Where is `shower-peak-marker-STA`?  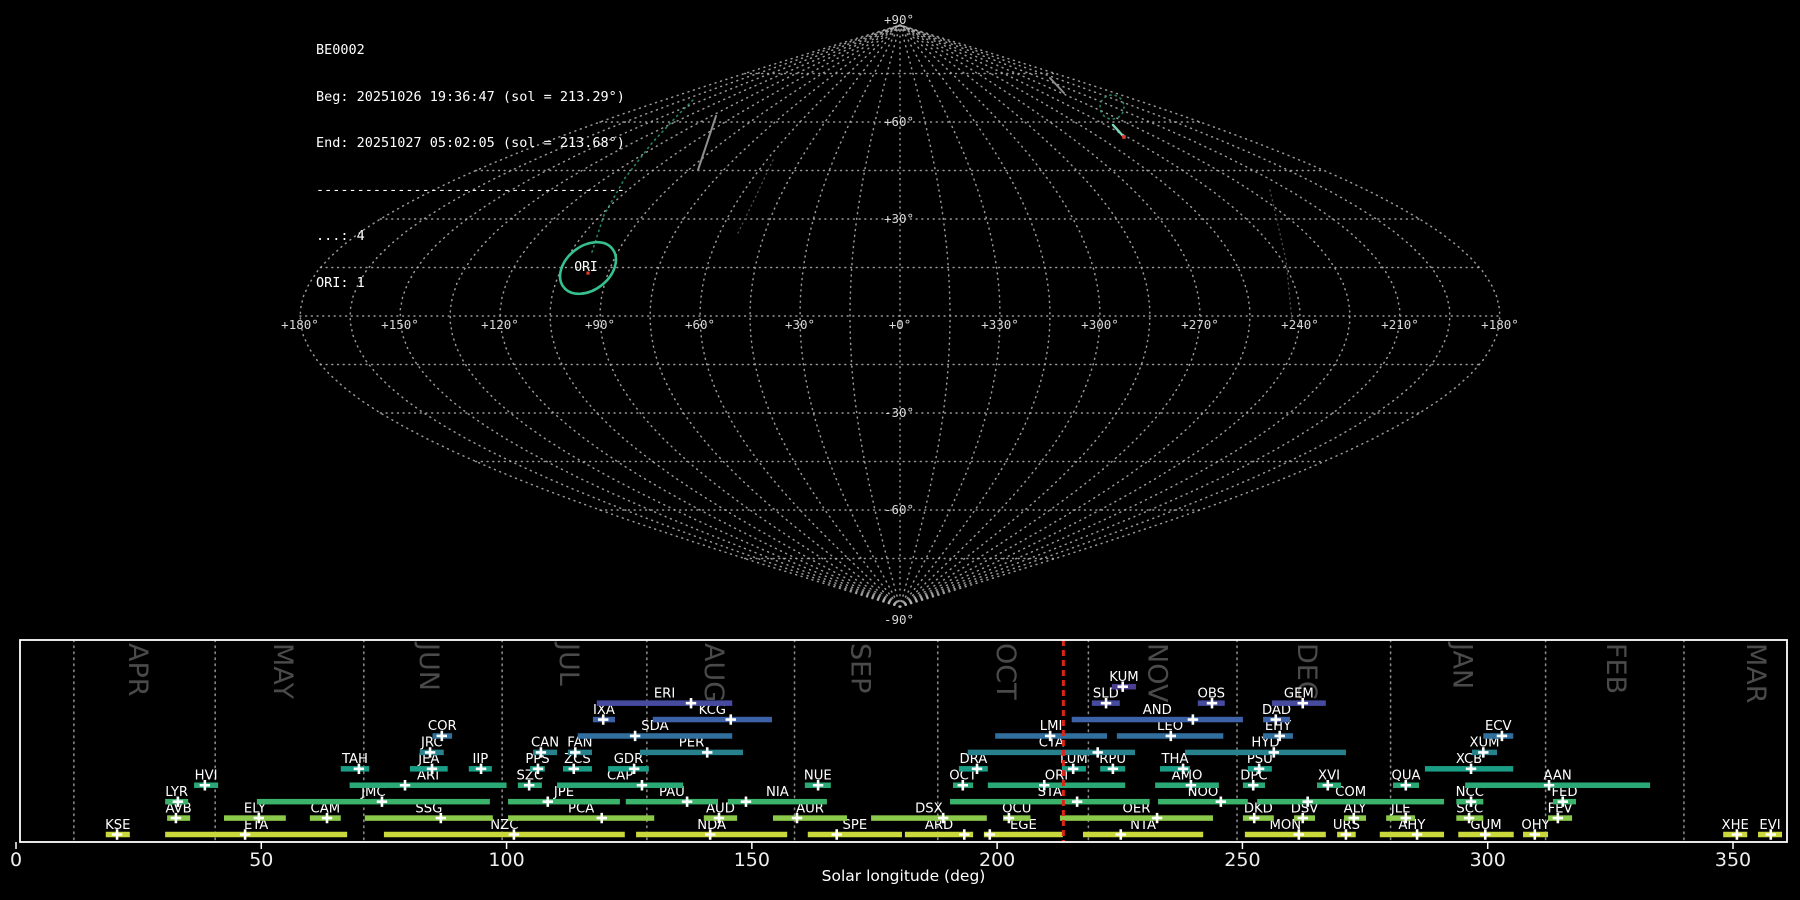
shower-peak-marker-STA is located at coordinates (1077, 801).